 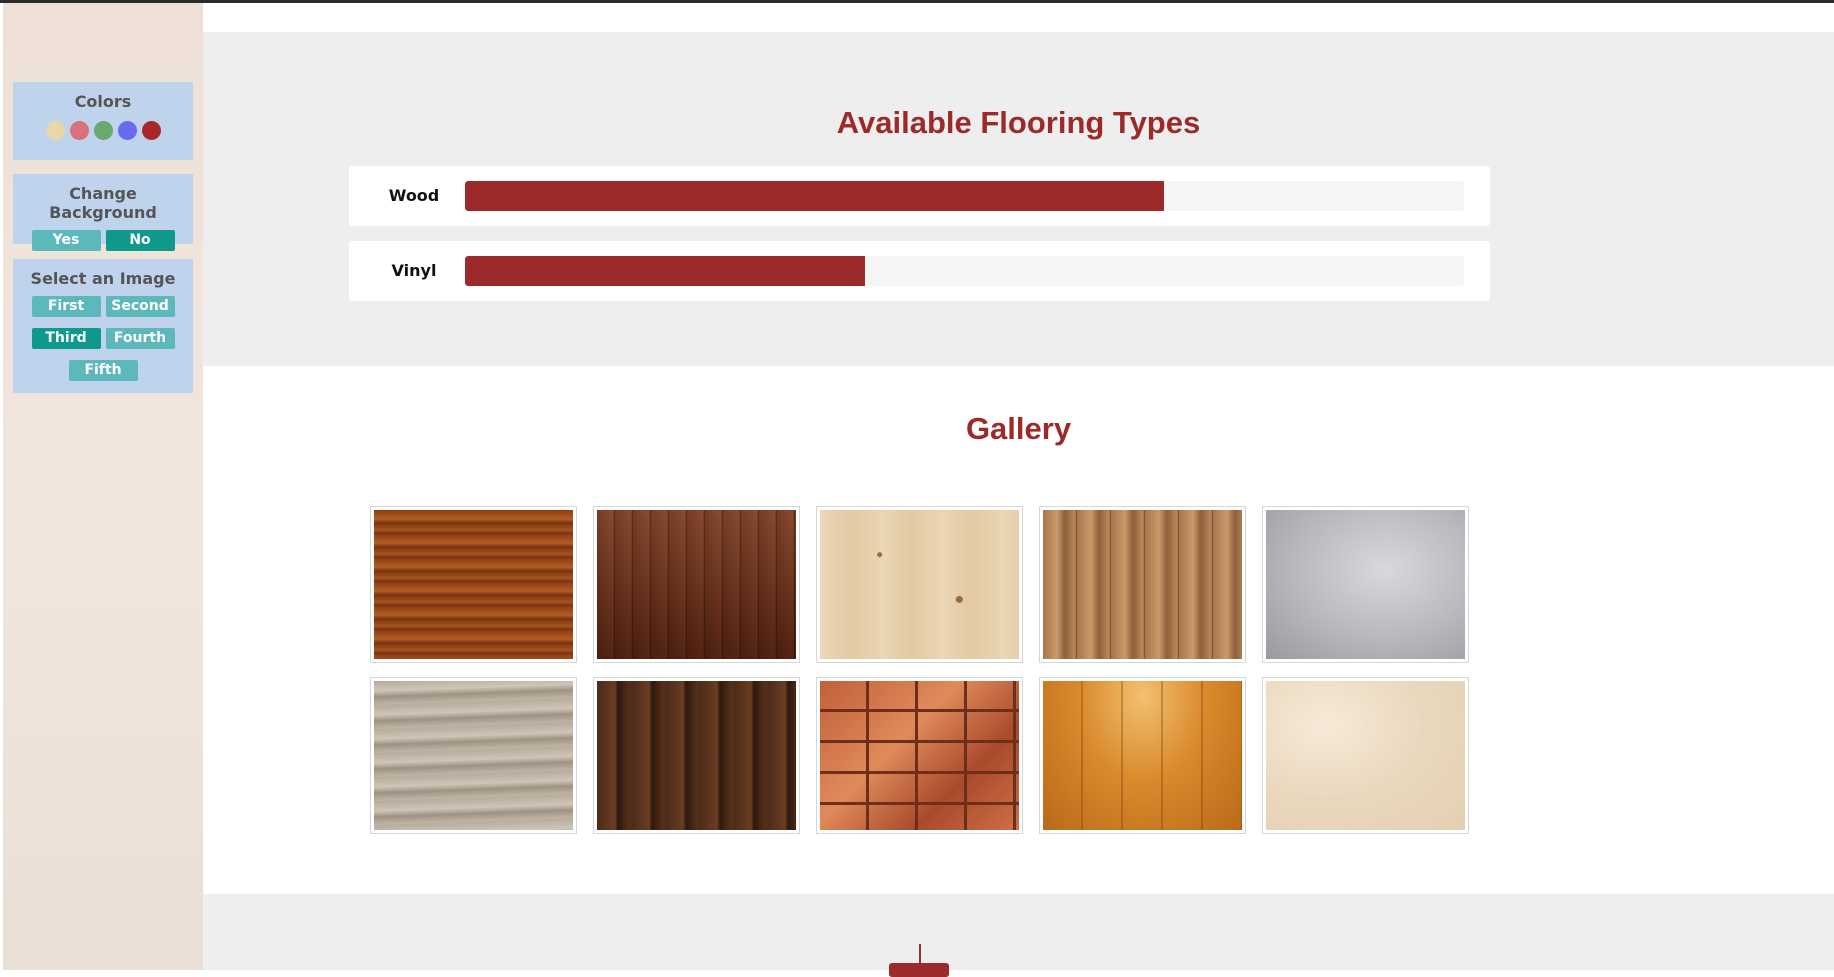 What do you see at coordinates (140, 306) in the screenshot?
I see `image-second-button: Second` at bounding box center [140, 306].